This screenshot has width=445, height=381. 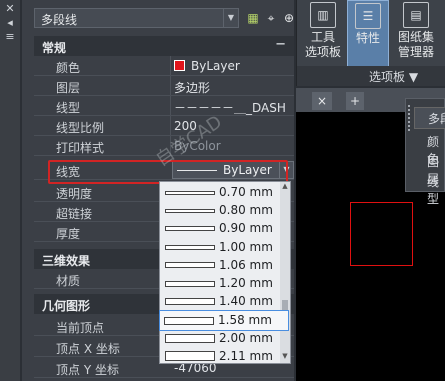 I want to click on object-type-select: 多段线 ▼, so click(x=136, y=18).